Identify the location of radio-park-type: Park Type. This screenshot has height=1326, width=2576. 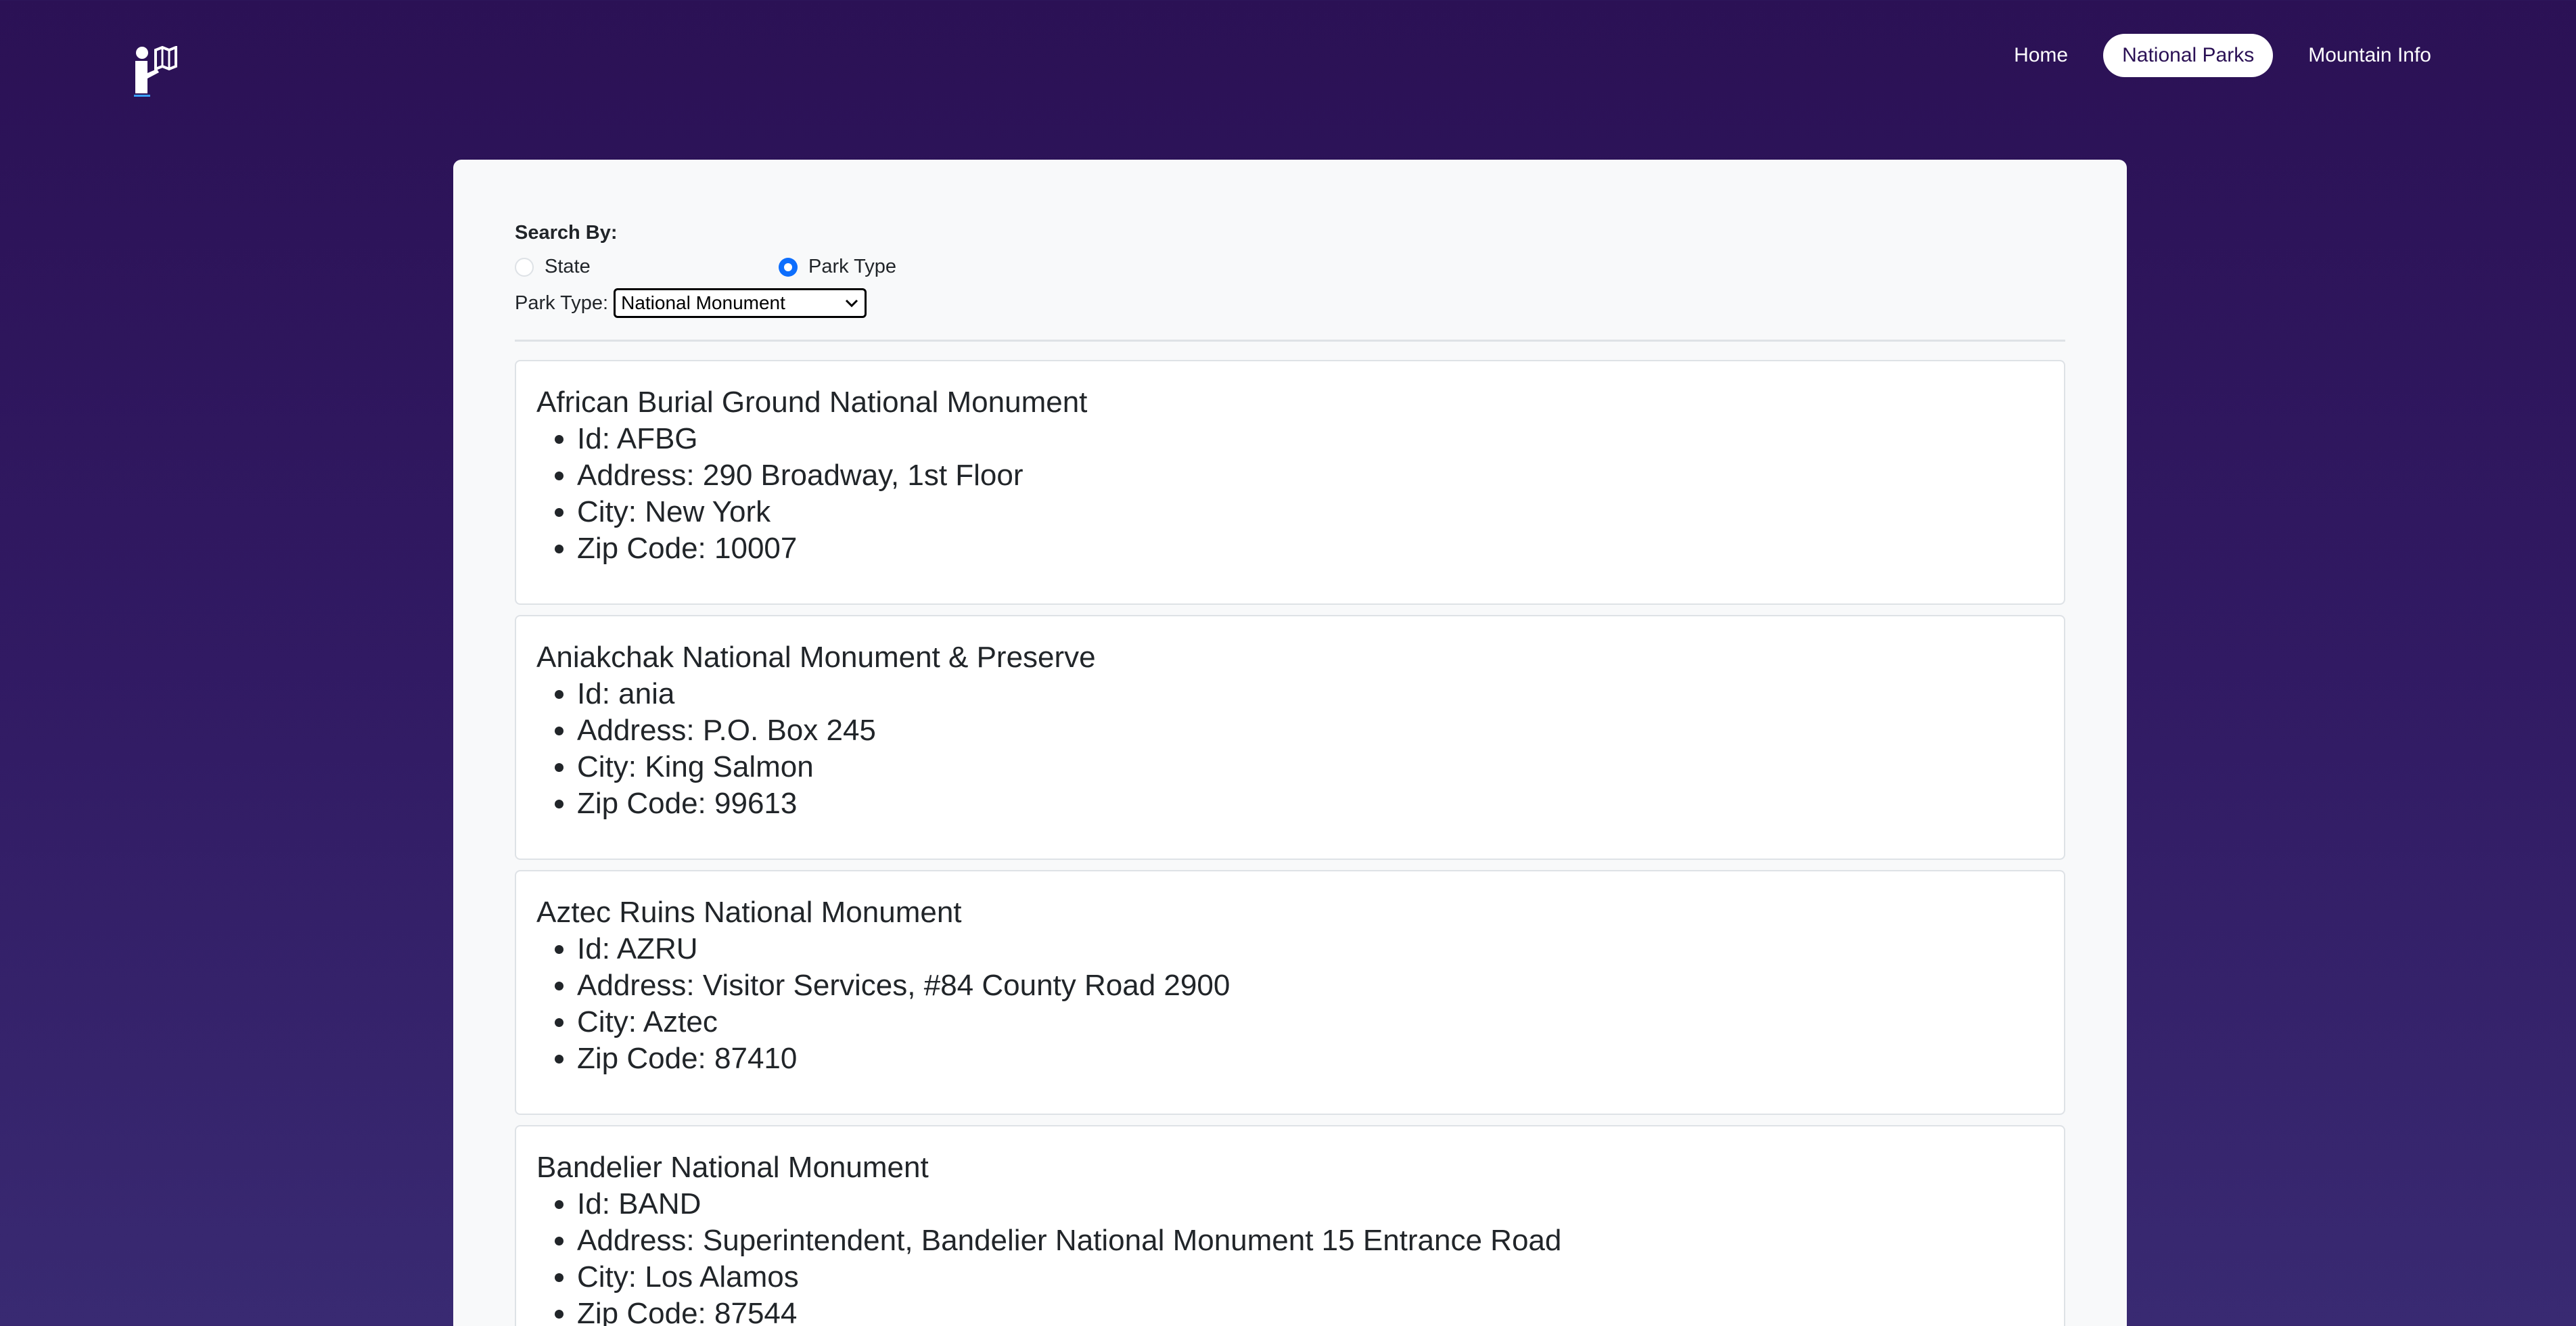
(837, 267).